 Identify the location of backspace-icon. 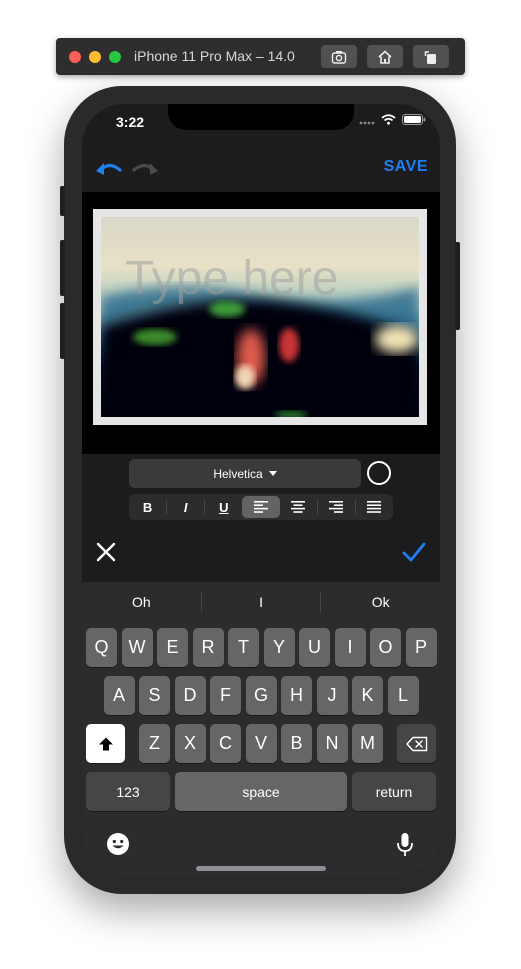
(416, 743).